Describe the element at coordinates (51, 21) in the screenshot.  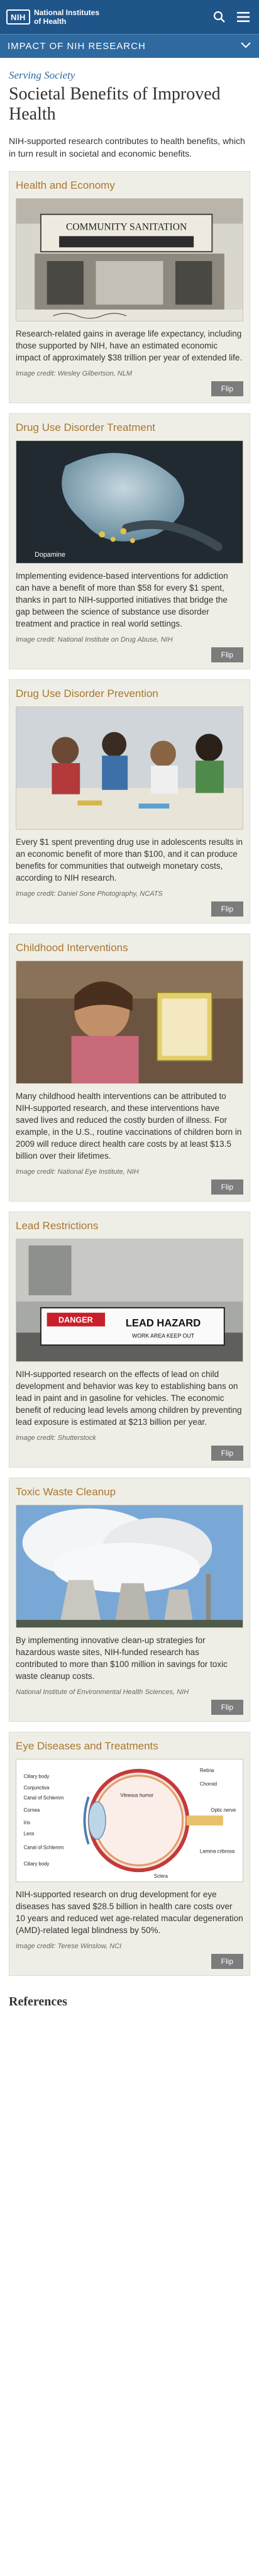
I see `logo-line-2: of Health` at that location.